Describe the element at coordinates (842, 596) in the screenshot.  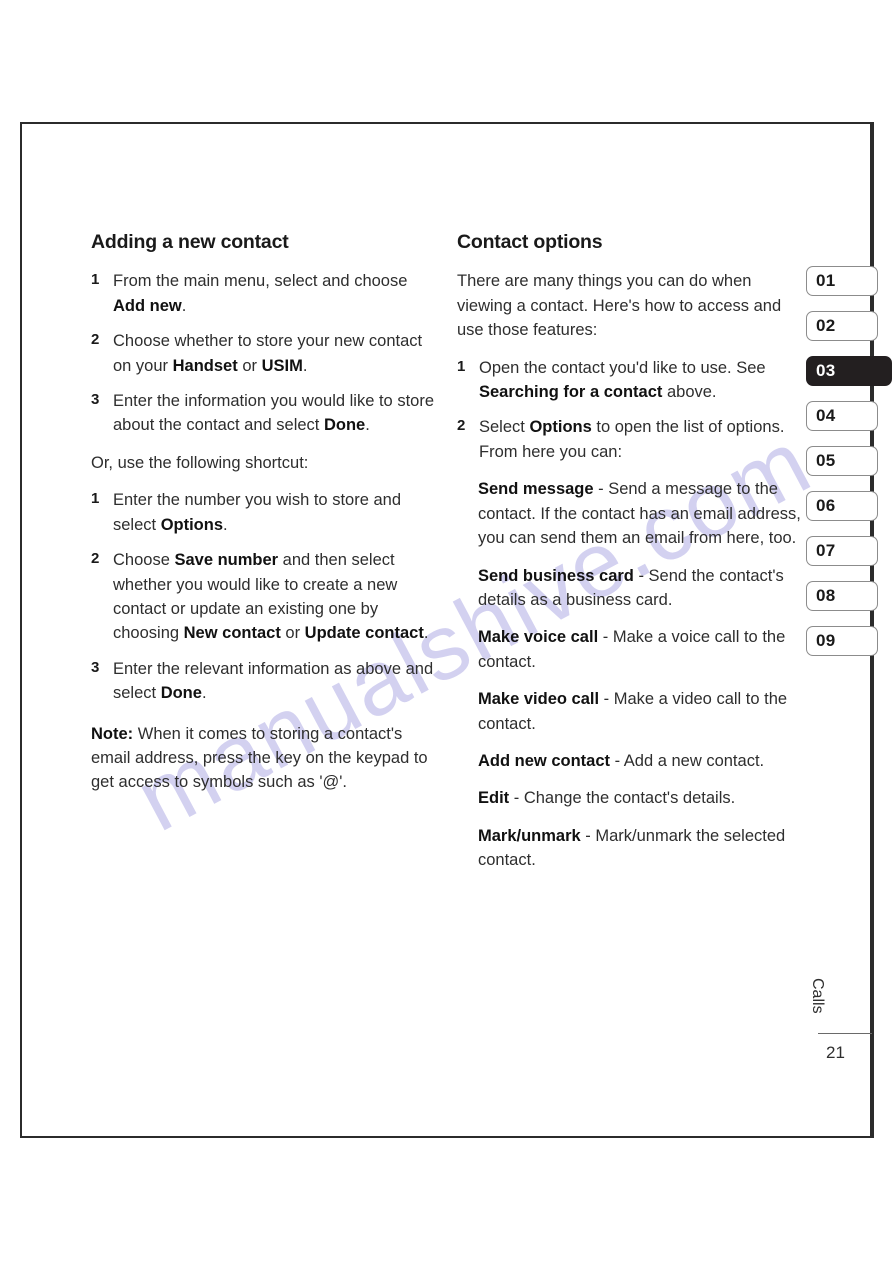
I see `chapter-tab-08: 08` at that location.